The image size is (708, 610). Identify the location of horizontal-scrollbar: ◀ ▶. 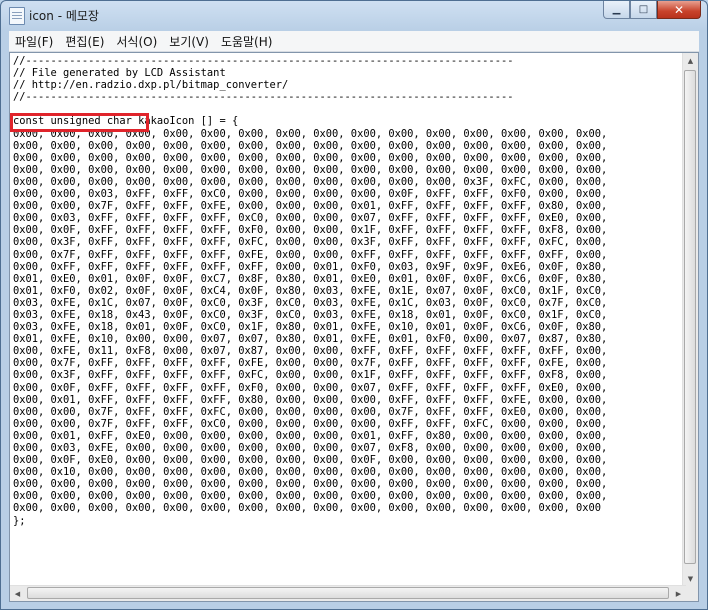
(348, 593).